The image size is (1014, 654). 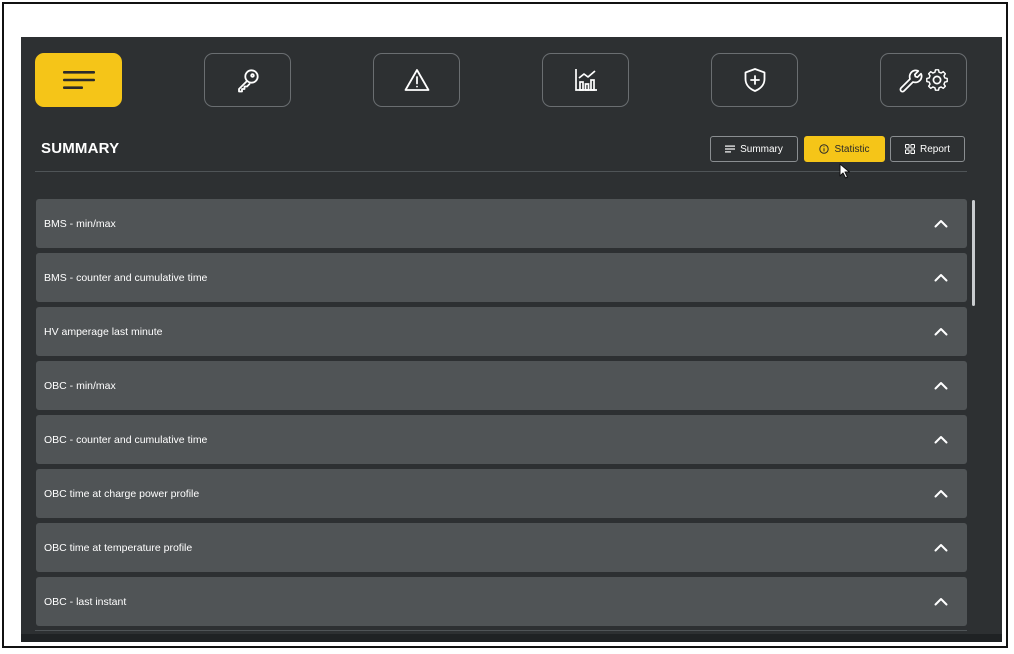 I want to click on shield-plus-icon, so click(x=754, y=80).